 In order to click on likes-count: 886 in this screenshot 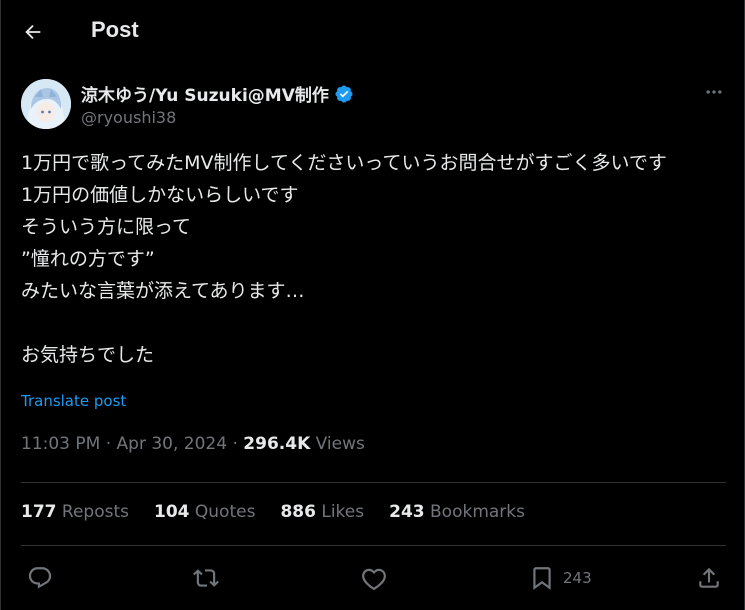, I will do `click(298, 512)`.